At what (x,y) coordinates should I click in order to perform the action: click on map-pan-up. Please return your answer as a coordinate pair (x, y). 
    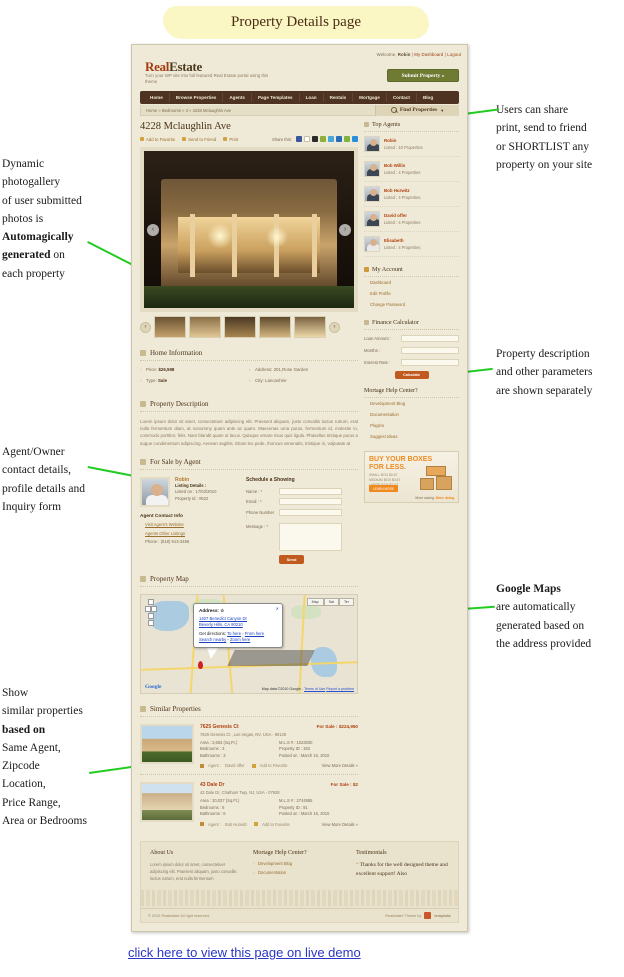
    Looking at the image, I should click on (151, 601).